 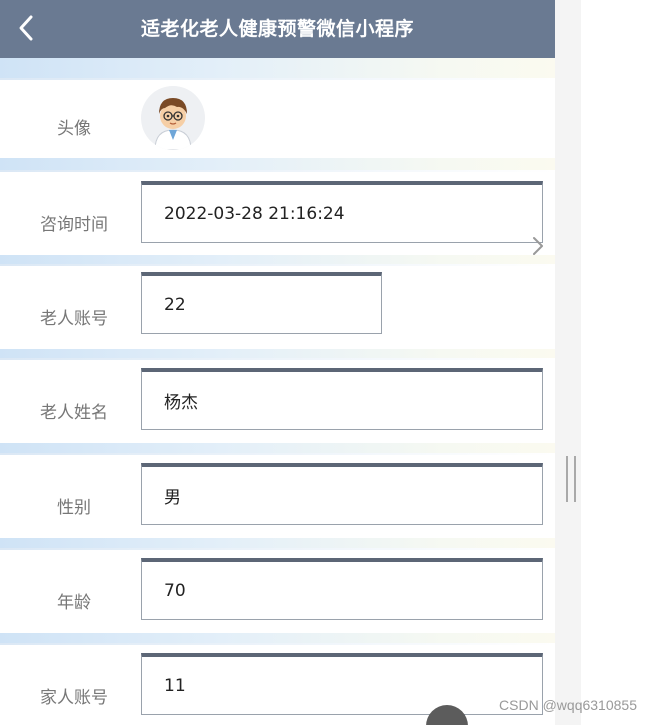 What do you see at coordinates (74, 698) in the screenshot?
I see `family-account-label: 家人账号` at bounding box center [74, 698].